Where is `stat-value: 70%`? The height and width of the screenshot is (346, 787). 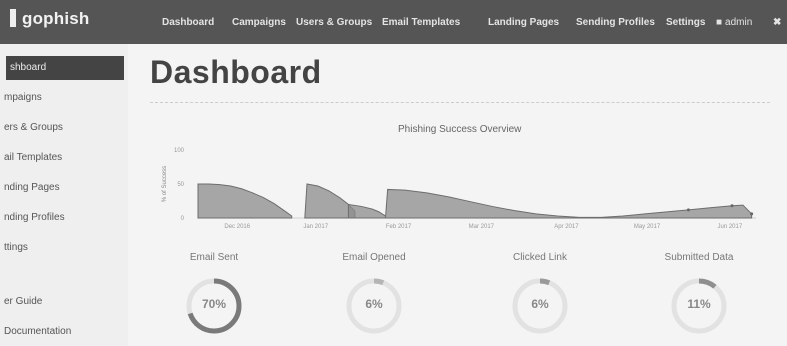
stat-value: 70% is located at coordinates (214, 304).